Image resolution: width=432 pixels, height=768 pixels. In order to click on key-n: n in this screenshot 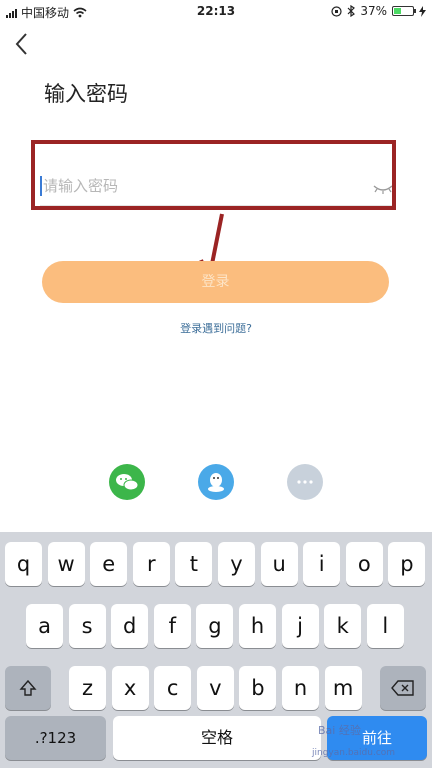, I will do `click(300, 688)`.